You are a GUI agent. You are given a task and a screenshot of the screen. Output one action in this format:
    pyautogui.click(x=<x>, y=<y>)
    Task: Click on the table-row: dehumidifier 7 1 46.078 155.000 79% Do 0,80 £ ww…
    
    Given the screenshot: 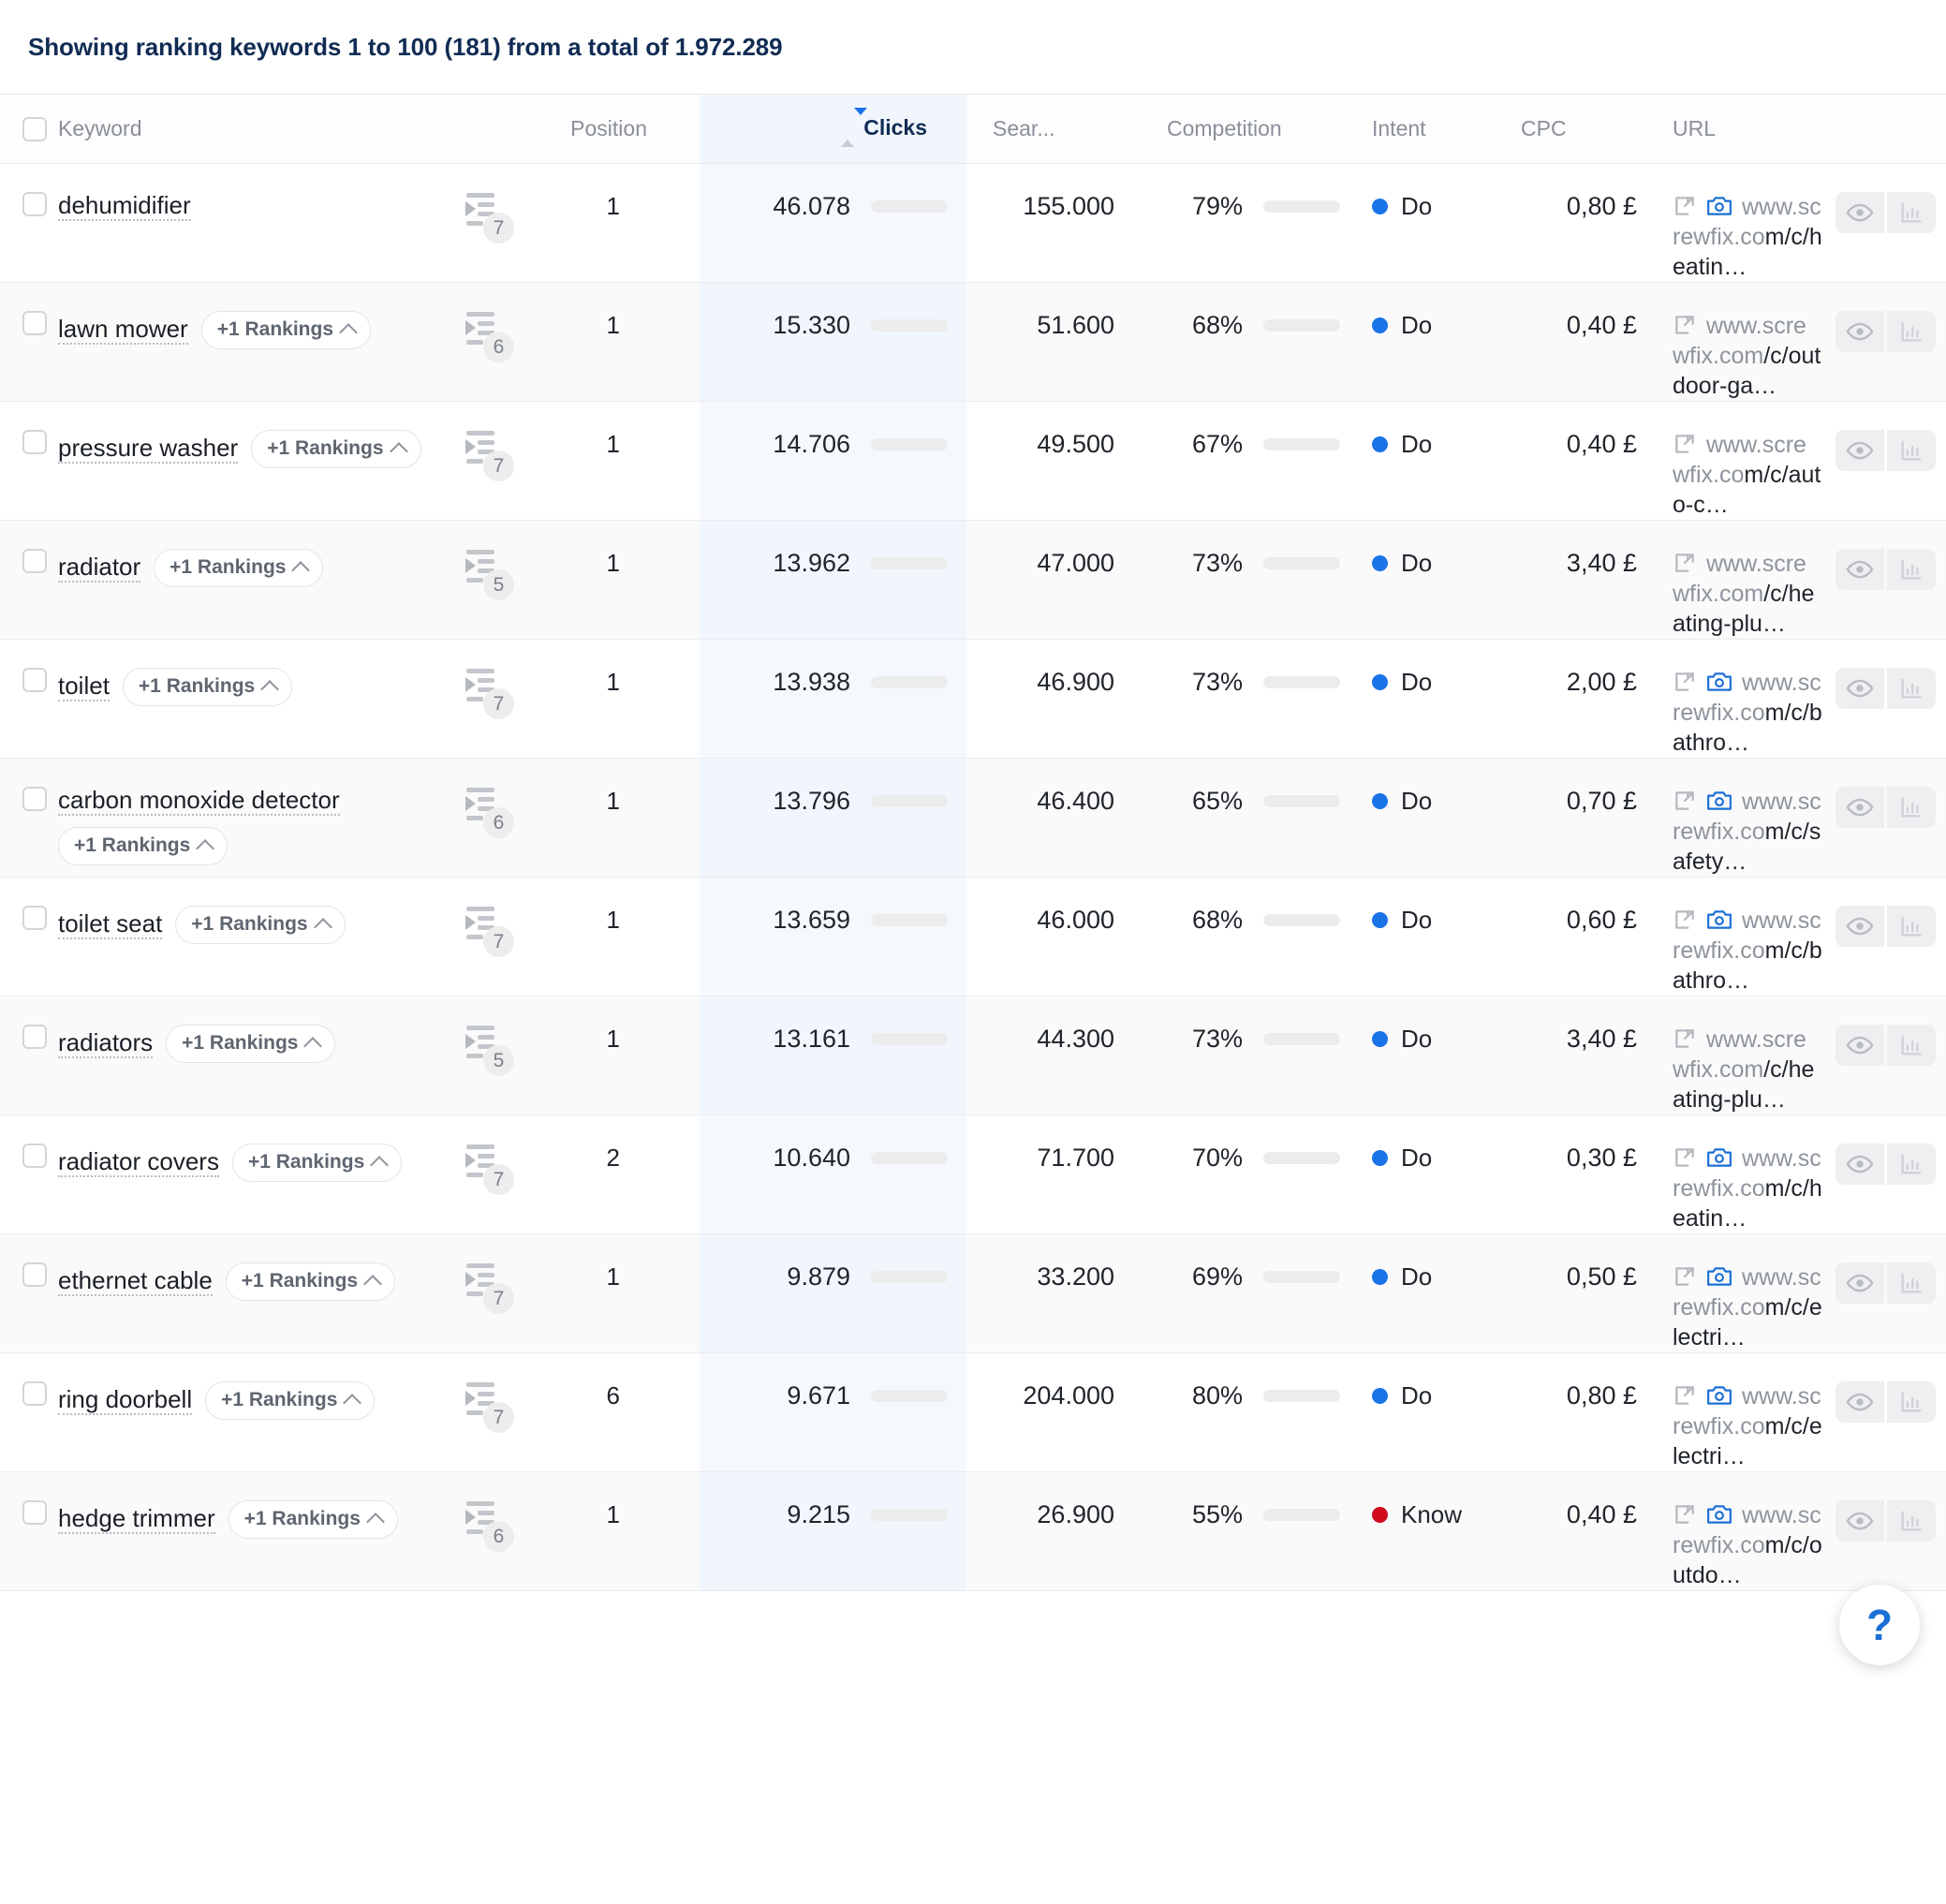 What is the action you would take?
    pyautogui.click(x=973, y=223)
    